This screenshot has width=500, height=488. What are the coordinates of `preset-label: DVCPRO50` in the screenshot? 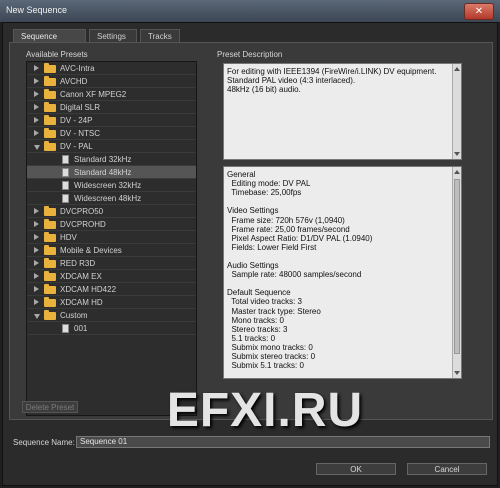 It's located at (82, 211).